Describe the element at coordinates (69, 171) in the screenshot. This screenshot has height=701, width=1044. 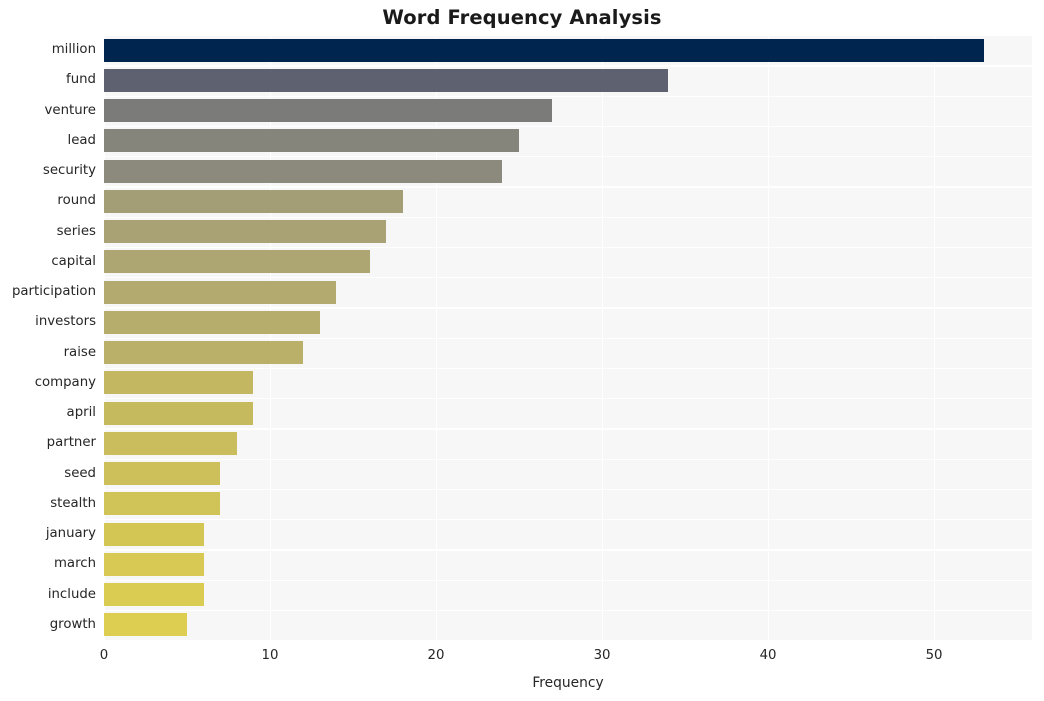
I see `y-axis-tick-label: security` at that location.